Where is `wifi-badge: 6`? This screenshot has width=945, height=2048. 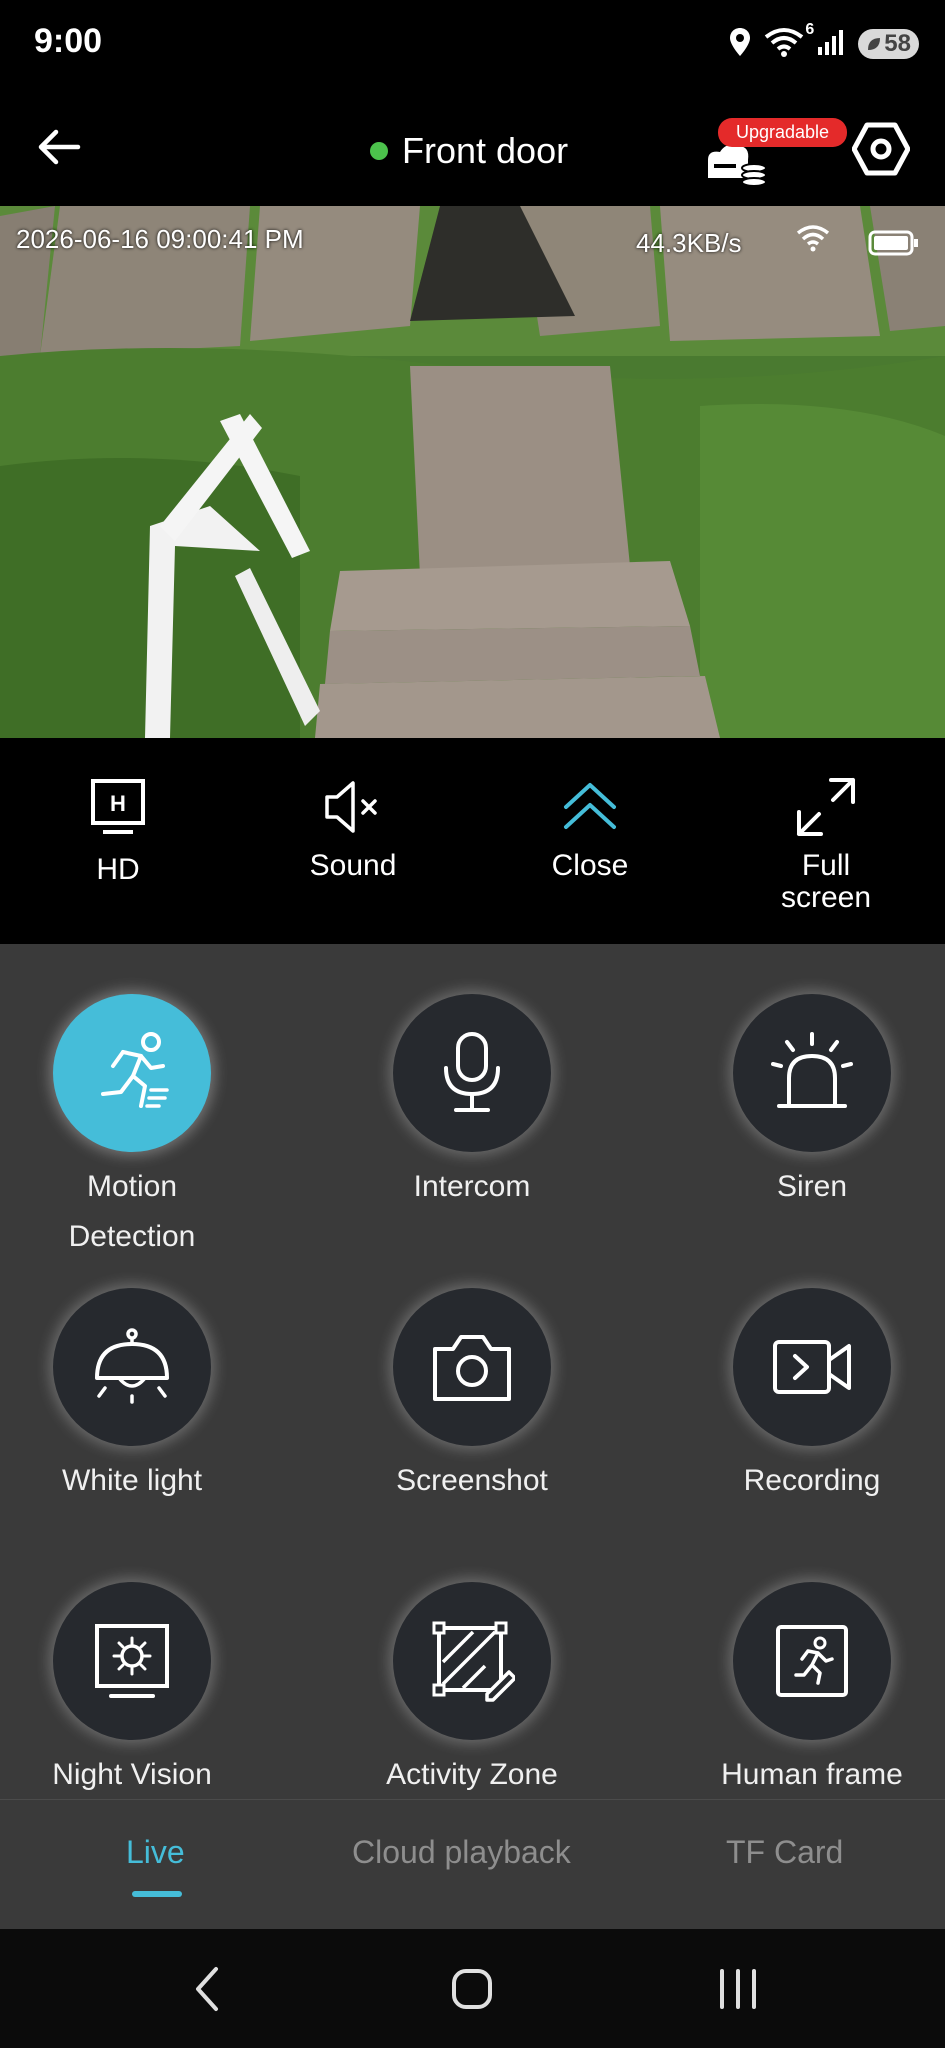
wifi-badge: 6 is located at coordinates (810, 29).